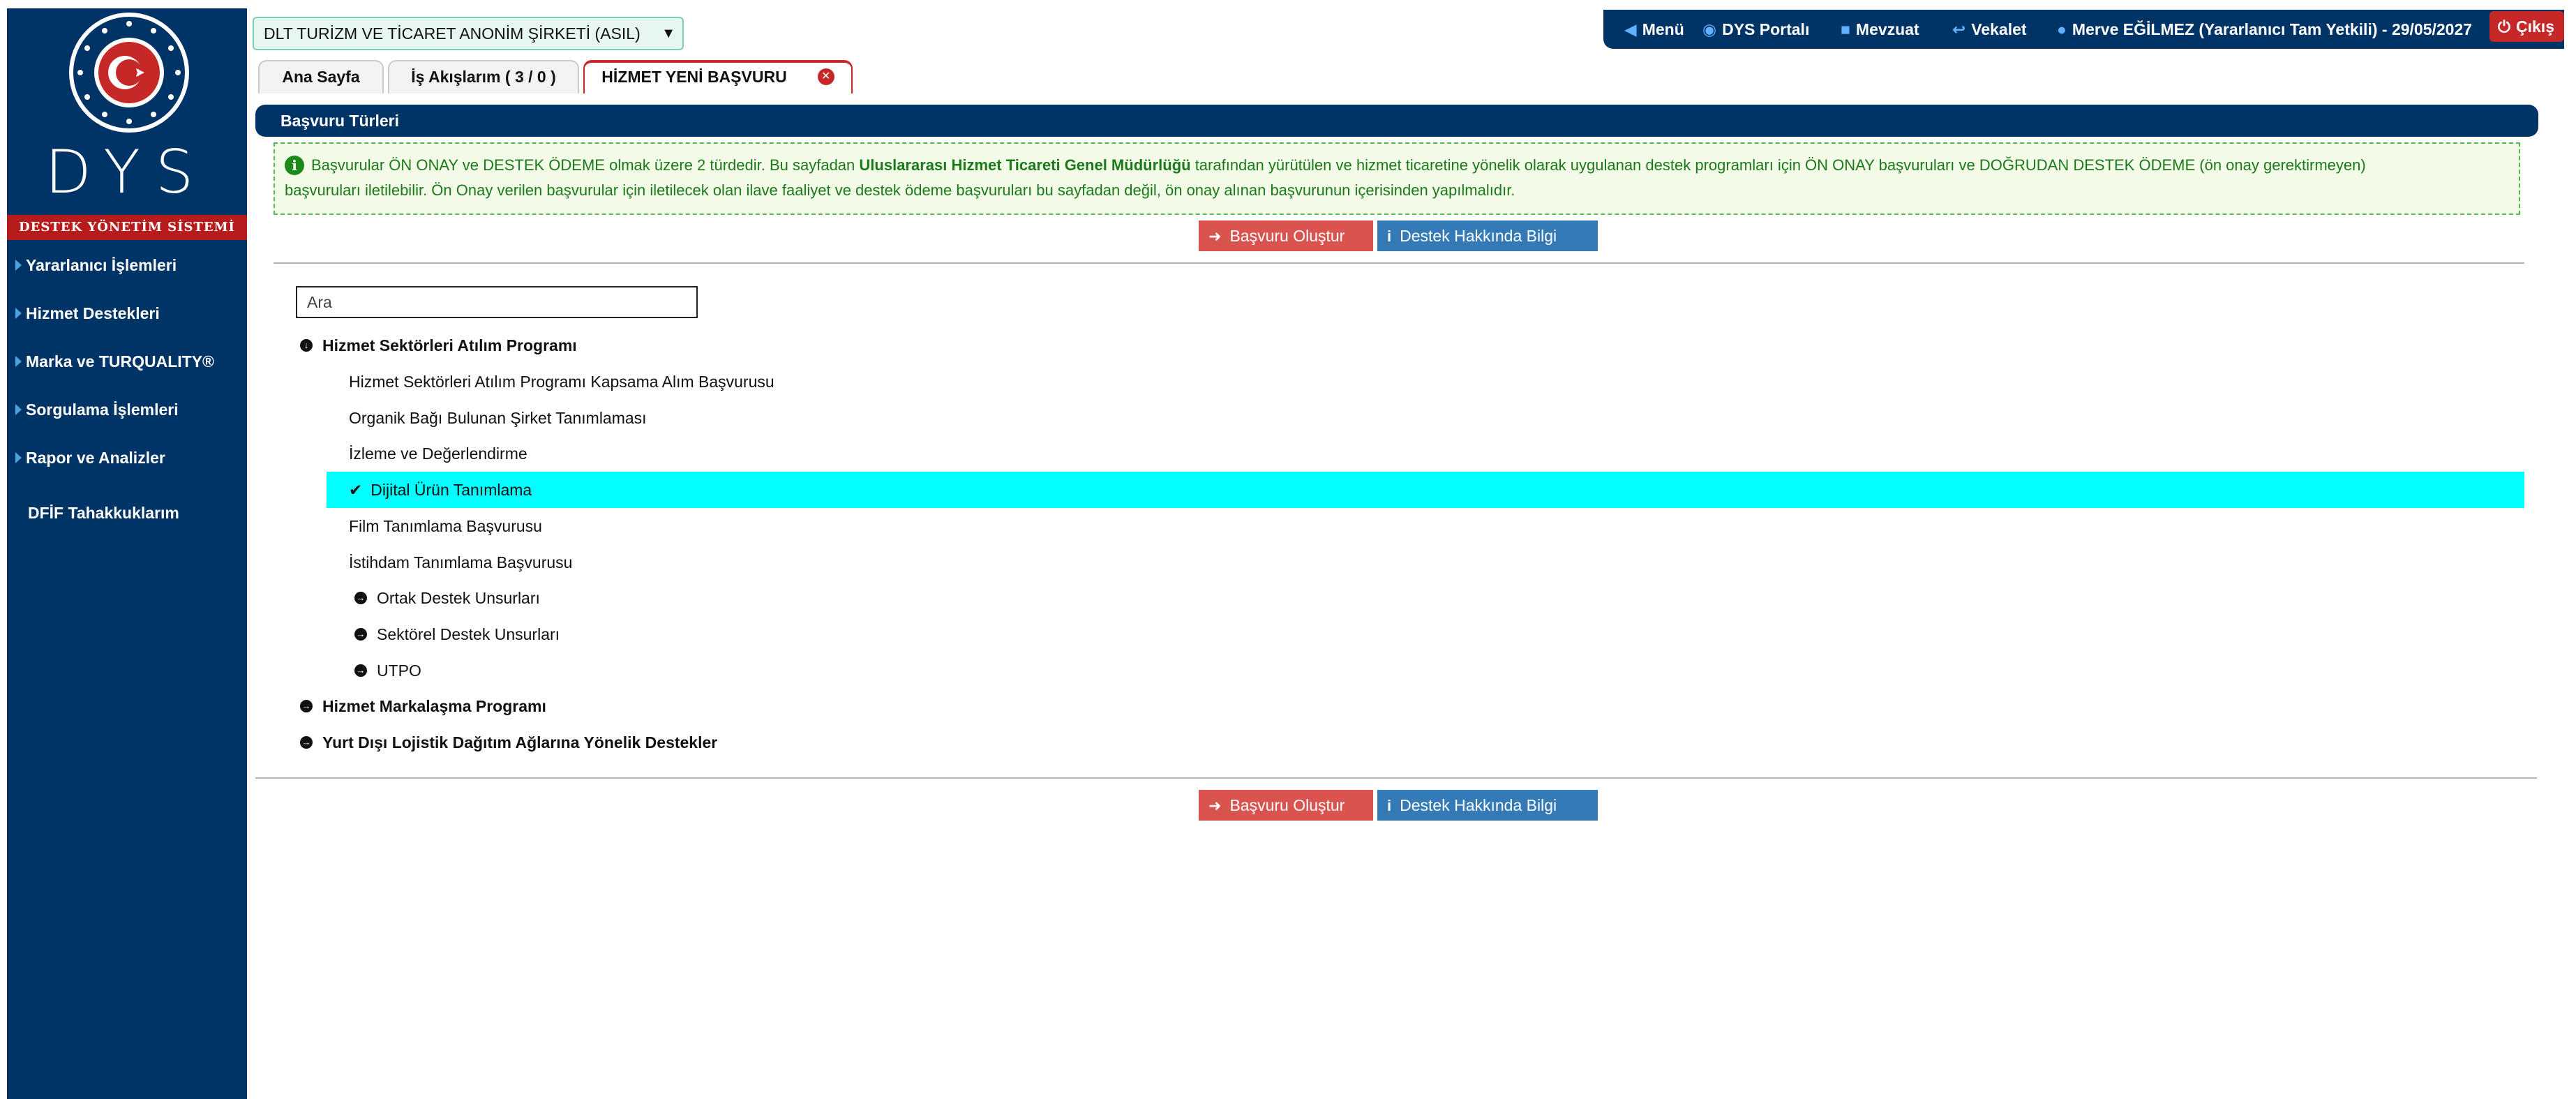  What do you see at coordinates (102, 410) in the screenshot?
I see `sidebar-item-label: Sorgulama İşlemleri` at bounding box center [102, 410].